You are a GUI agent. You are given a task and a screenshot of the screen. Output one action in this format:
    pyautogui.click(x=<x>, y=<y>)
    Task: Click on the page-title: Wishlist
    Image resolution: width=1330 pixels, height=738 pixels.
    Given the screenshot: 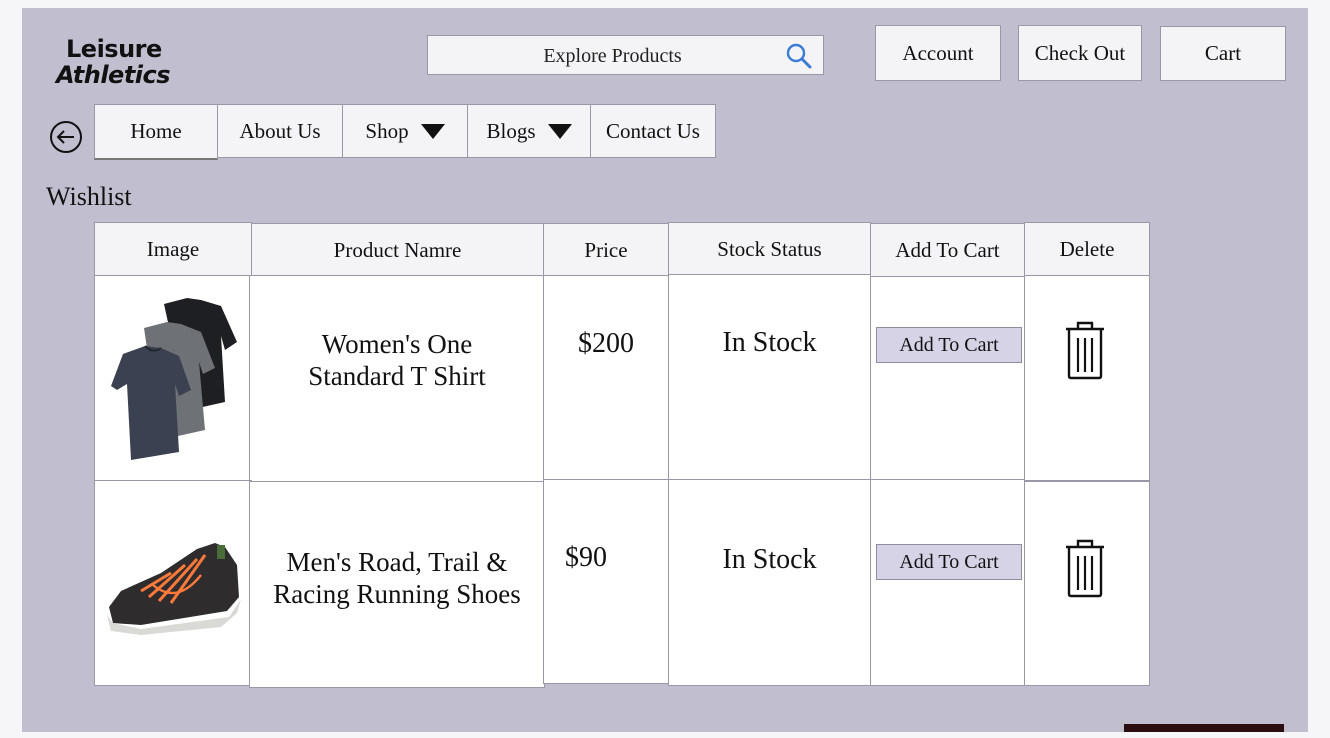 What is the action you would take?
    pyautogui.click(x=89, y=196)
    